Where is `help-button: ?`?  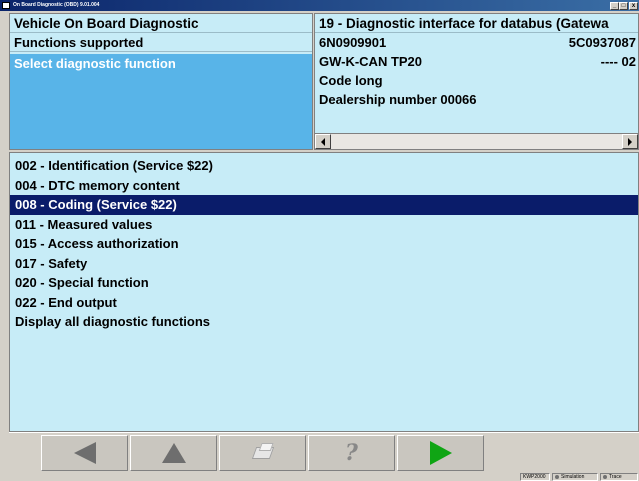
help-button: ? is located at coordinates (351, 453).